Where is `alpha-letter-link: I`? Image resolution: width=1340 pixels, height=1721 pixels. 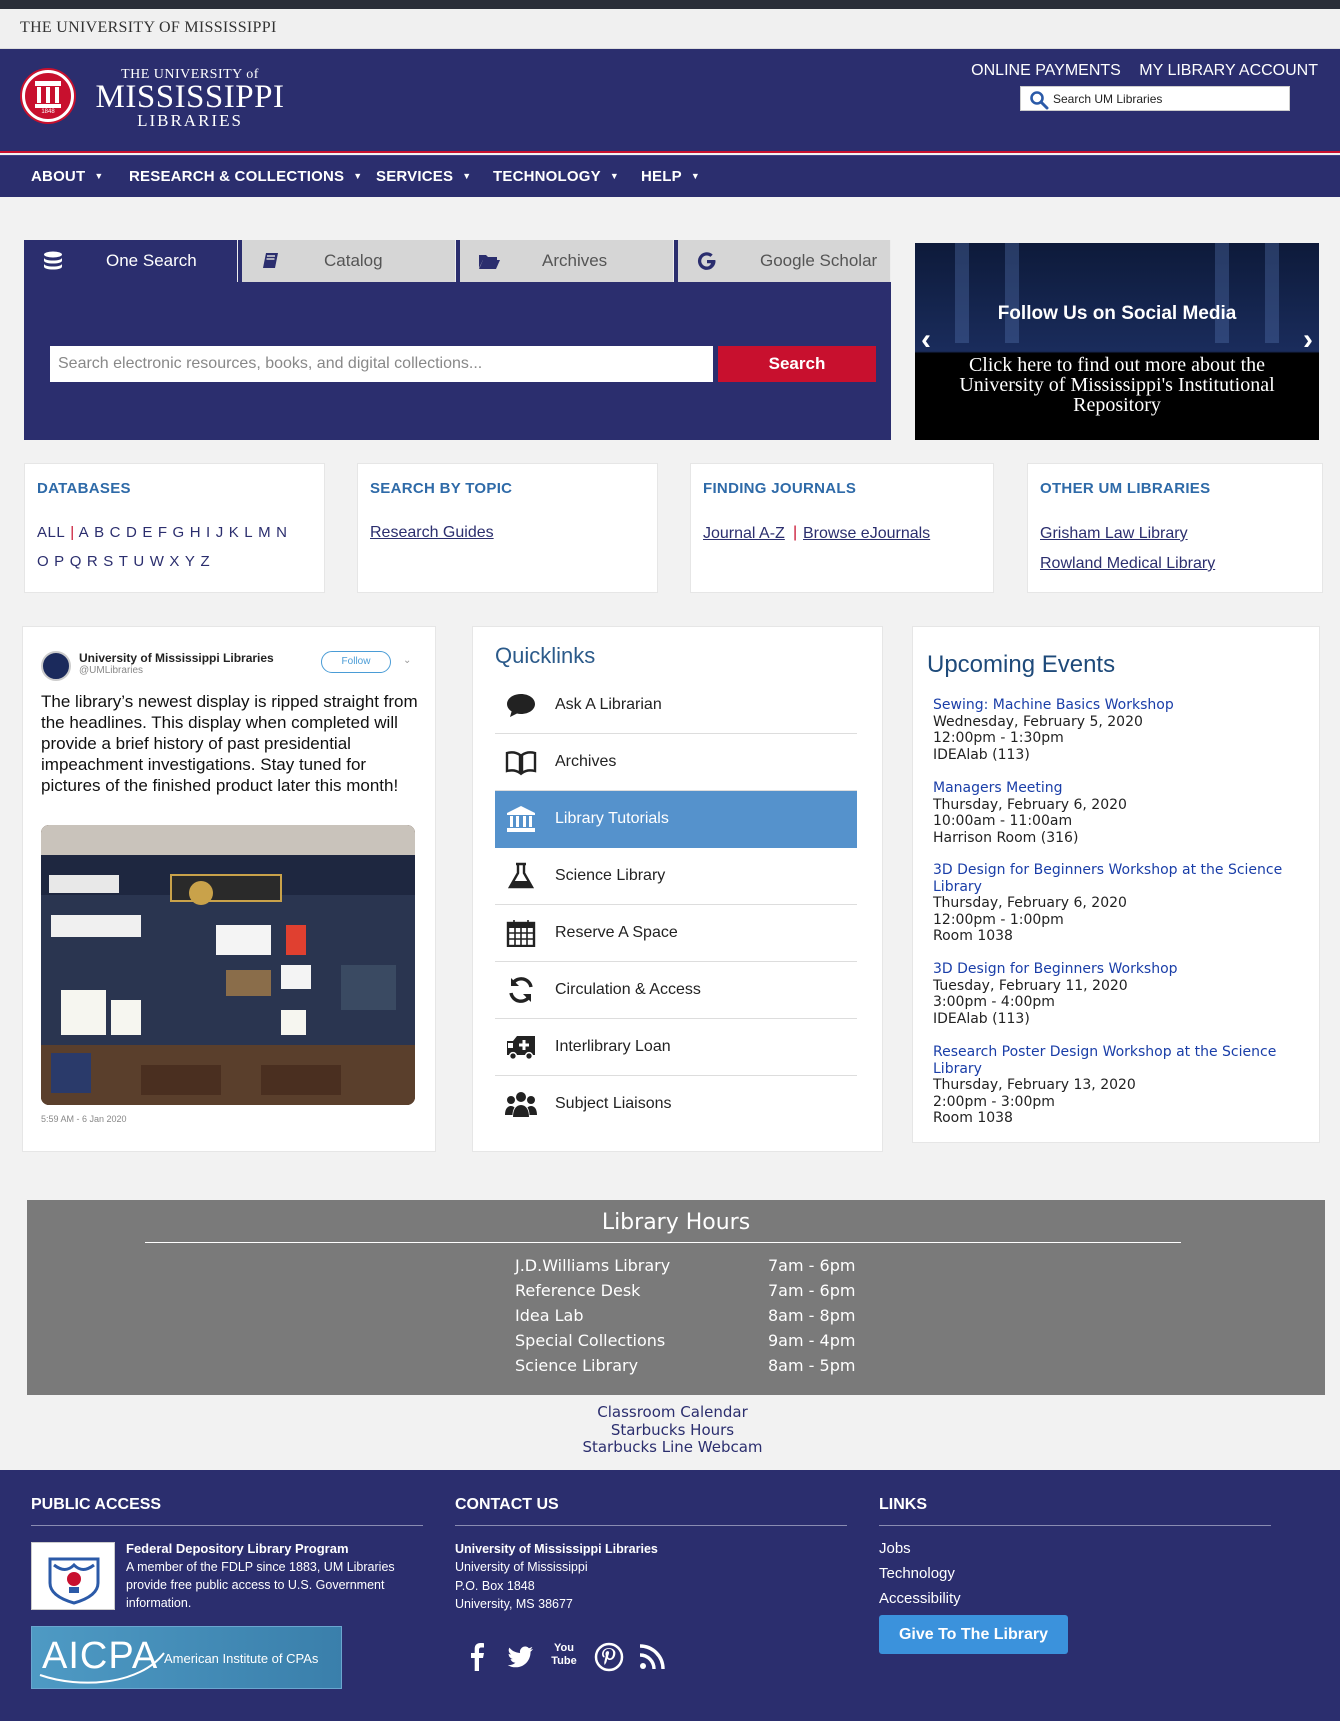 alpha-letter-link: I is located at coordinates (208, 532).